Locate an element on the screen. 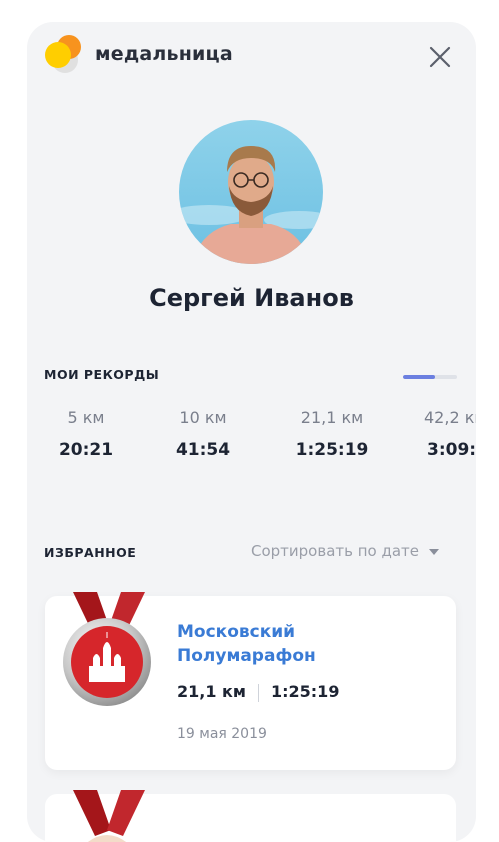 This screenshot has height=842, width=499. record-time: 1:25:19 is located at coordinates (332, 450).